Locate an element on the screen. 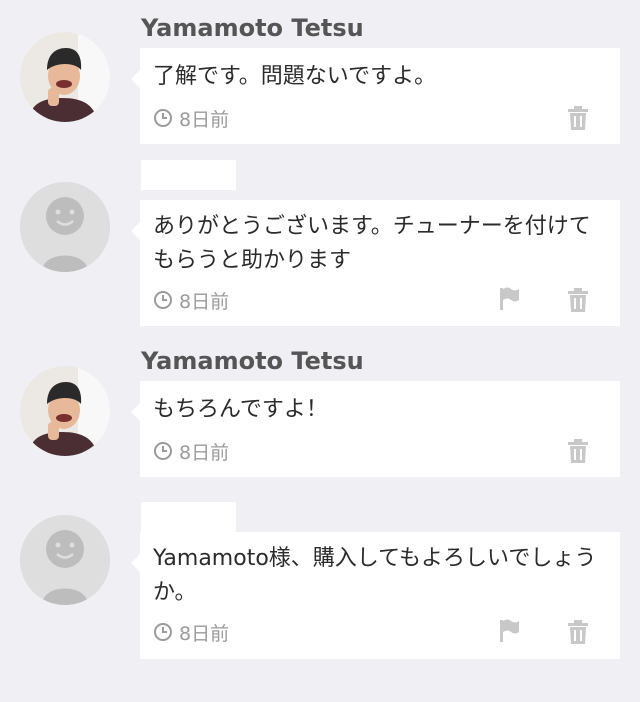 The width and height of the screenshot is (640, 702). comment-bubble: ありがとうございます。チューナーを付けてもらうと助かります 8日前 is located at coordinates (375, 263).